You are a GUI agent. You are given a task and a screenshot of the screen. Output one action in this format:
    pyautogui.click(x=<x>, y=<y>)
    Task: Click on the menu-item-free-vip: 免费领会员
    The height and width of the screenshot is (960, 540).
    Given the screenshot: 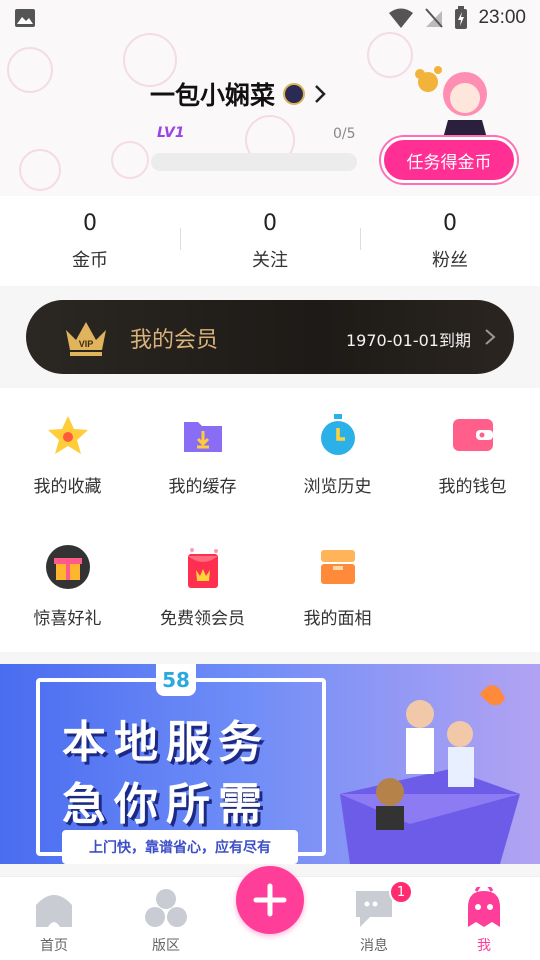 What is the action you would take?
    pyautogui.click(x=202, y=580)
    